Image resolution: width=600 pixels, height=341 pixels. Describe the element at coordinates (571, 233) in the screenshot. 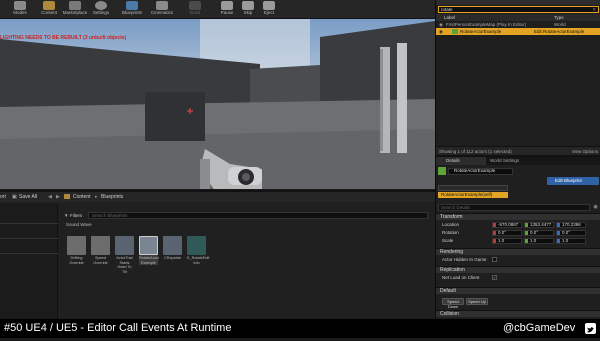

I see `rotation-z-field: 0.0°` at that location.